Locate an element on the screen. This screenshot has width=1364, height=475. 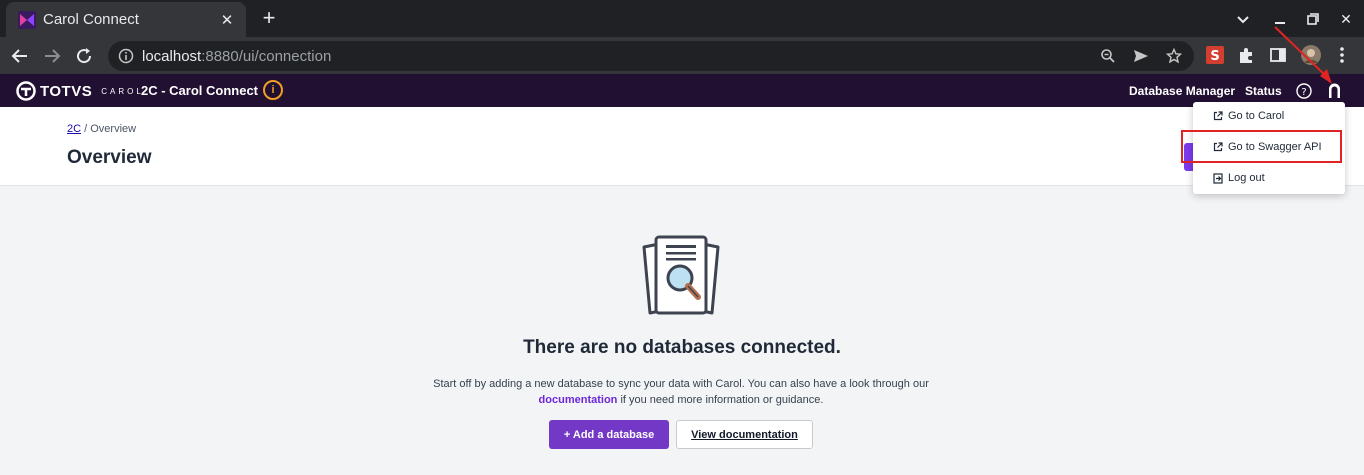
brand-name: TOTVS is located at coordinates (66, 91).